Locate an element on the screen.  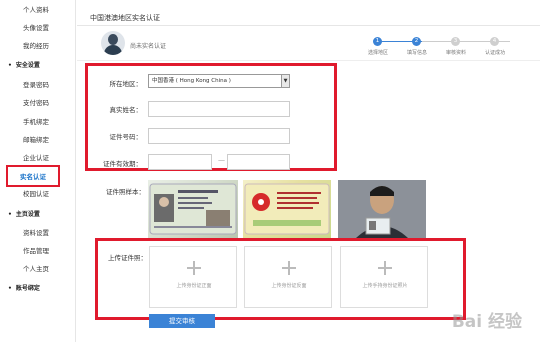
sidebar-item-login-password: 登录密码 is located at coordinates (36, 85).